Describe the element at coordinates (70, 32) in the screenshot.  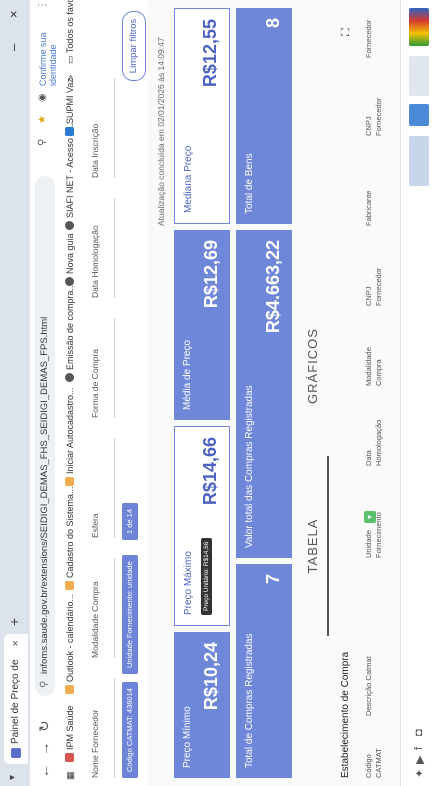
I see `all-favorites-folder: ▭ Todos os favoritos` at that location.